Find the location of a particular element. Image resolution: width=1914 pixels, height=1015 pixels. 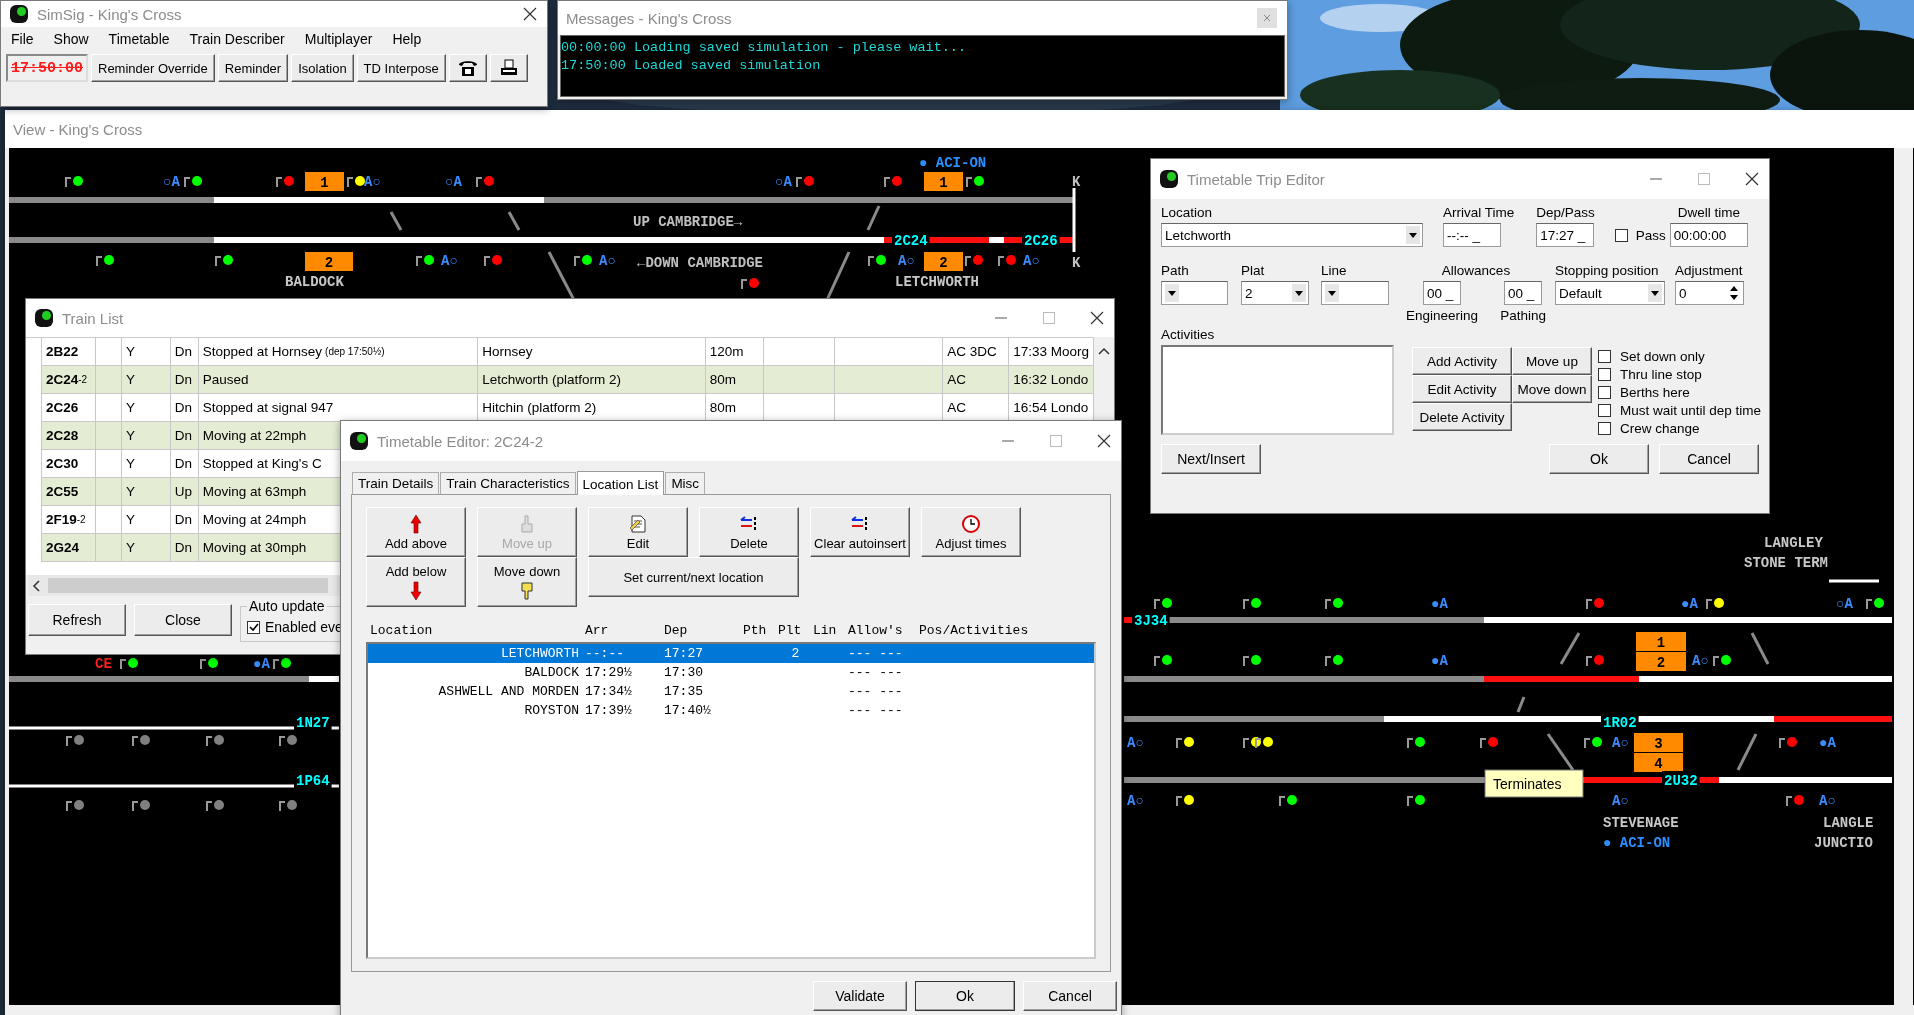

menu-item: File is located at coordinates (22, 39).